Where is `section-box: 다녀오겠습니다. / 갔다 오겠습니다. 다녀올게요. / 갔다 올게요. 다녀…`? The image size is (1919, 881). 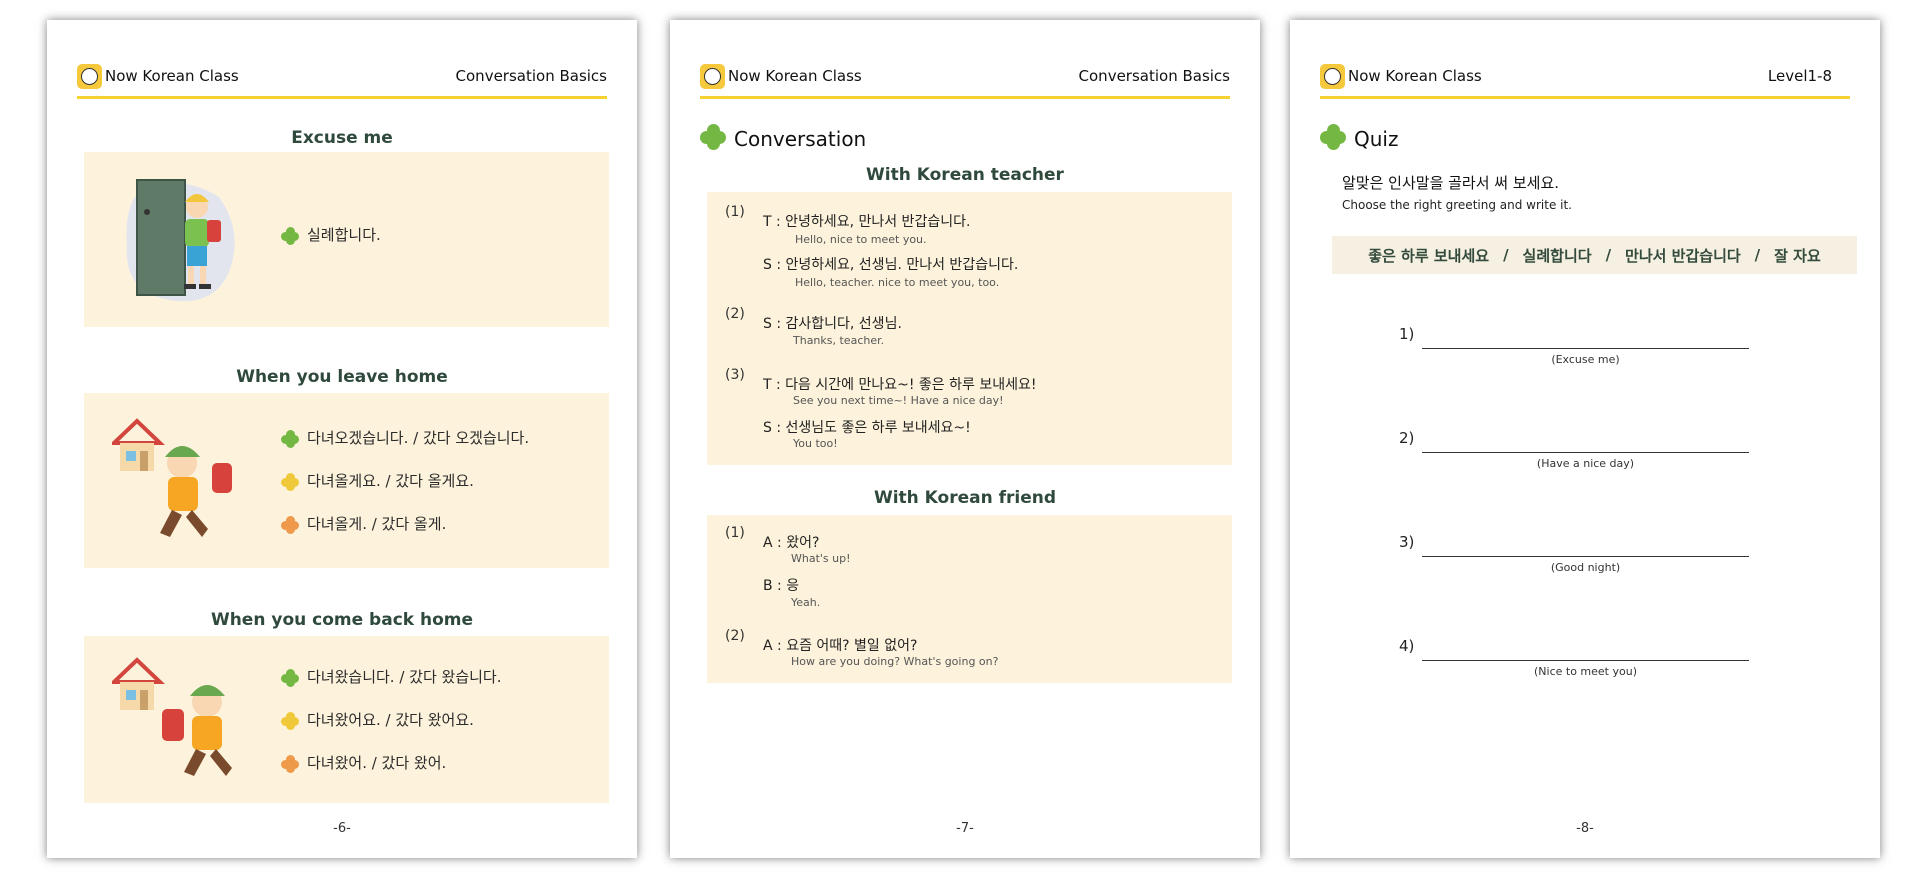 section-box: 다녀오겠습니다. / 갔다 오겠습니다. 다녀올게요. / 갔다 올게요. 다녀… is located at coordinates (346, 480).